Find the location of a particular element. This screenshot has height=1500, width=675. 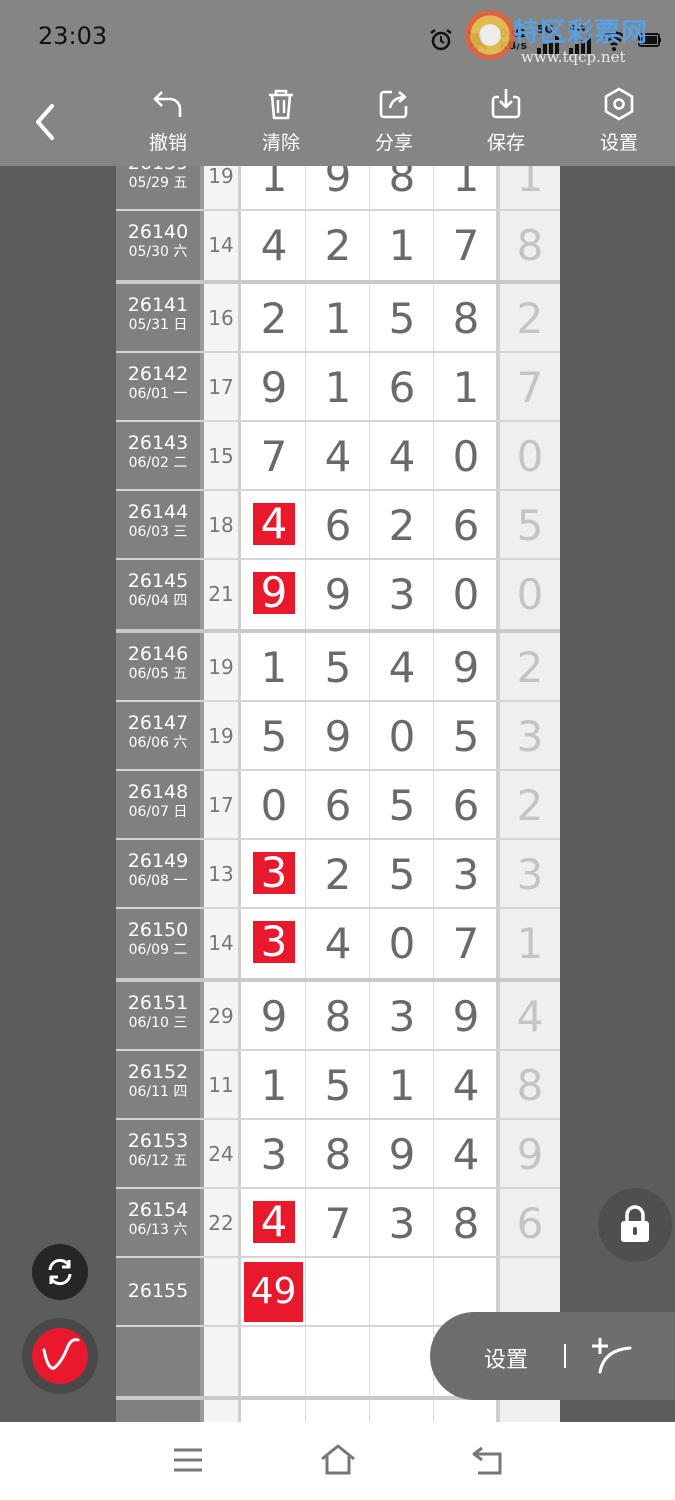

table-row: 26142 06/01 一 17 9 1 6 1 7 is located at coordinates (338, 387).